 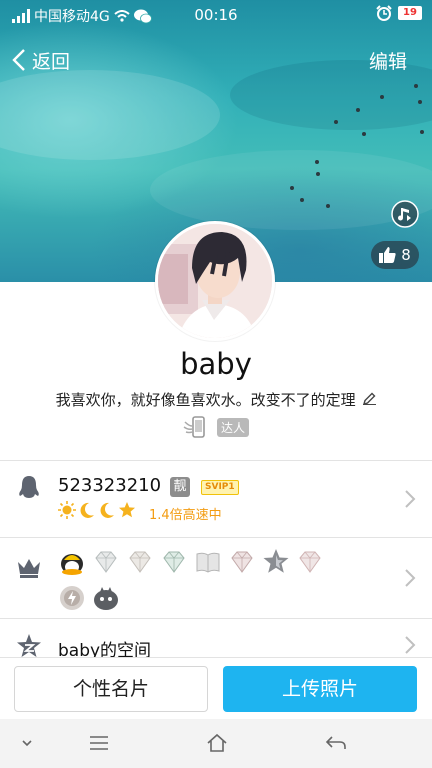 I want to click on qq-vip-penguin-icon, so click(x=72, y=564).